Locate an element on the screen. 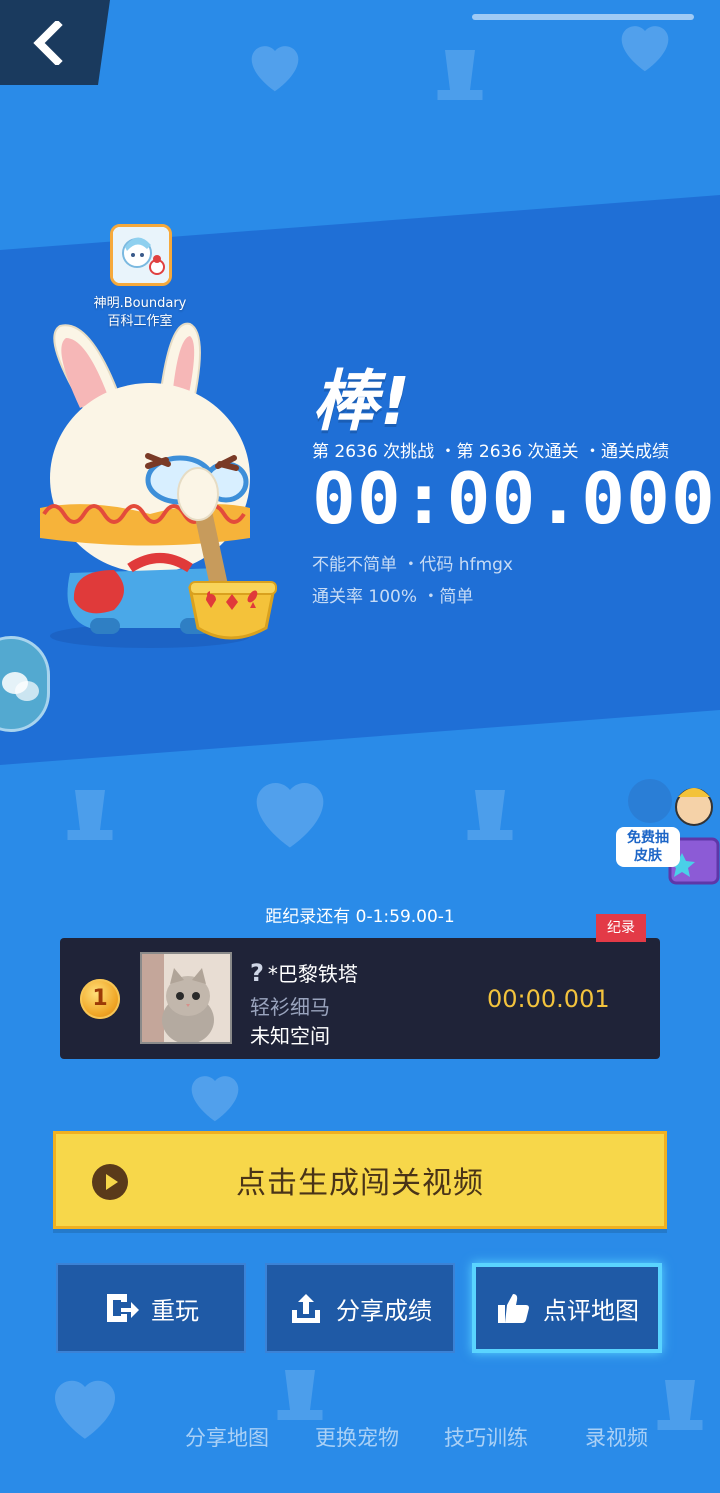  record-tag: 纪录 is located at coordinates (621, 928).